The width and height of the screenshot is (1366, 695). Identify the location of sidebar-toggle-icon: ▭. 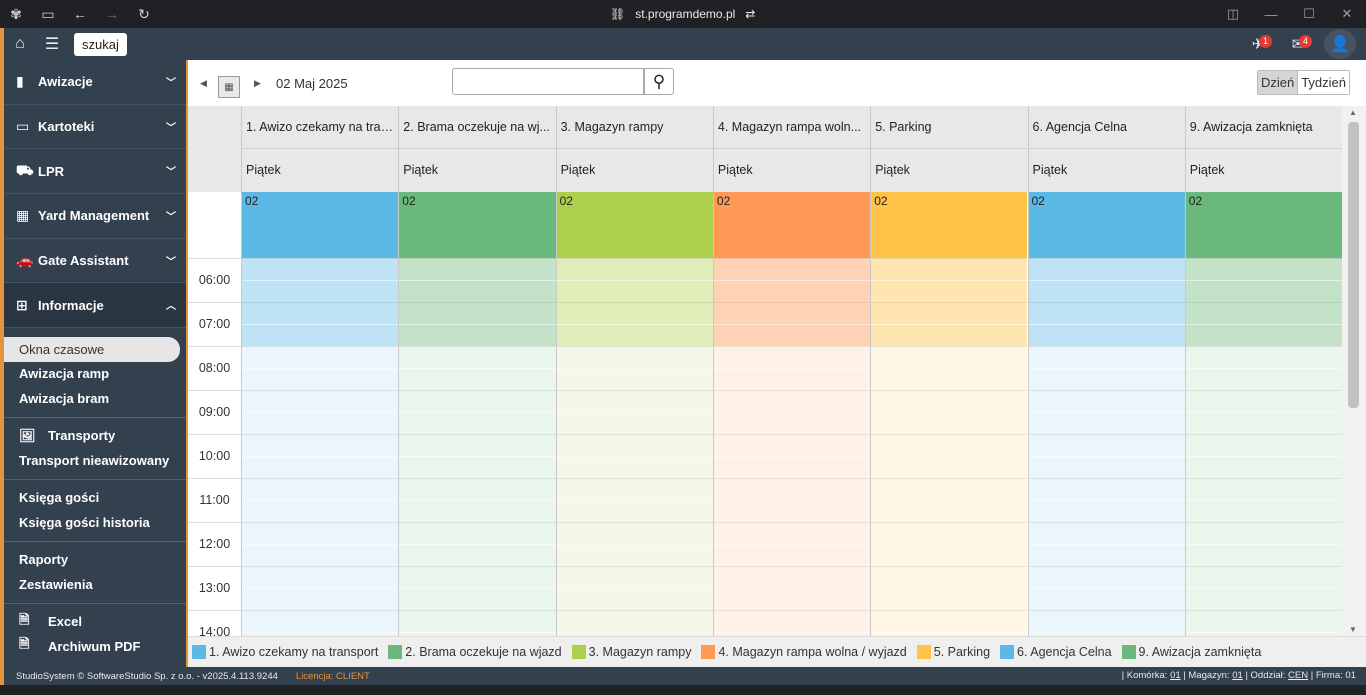
(48, 14).